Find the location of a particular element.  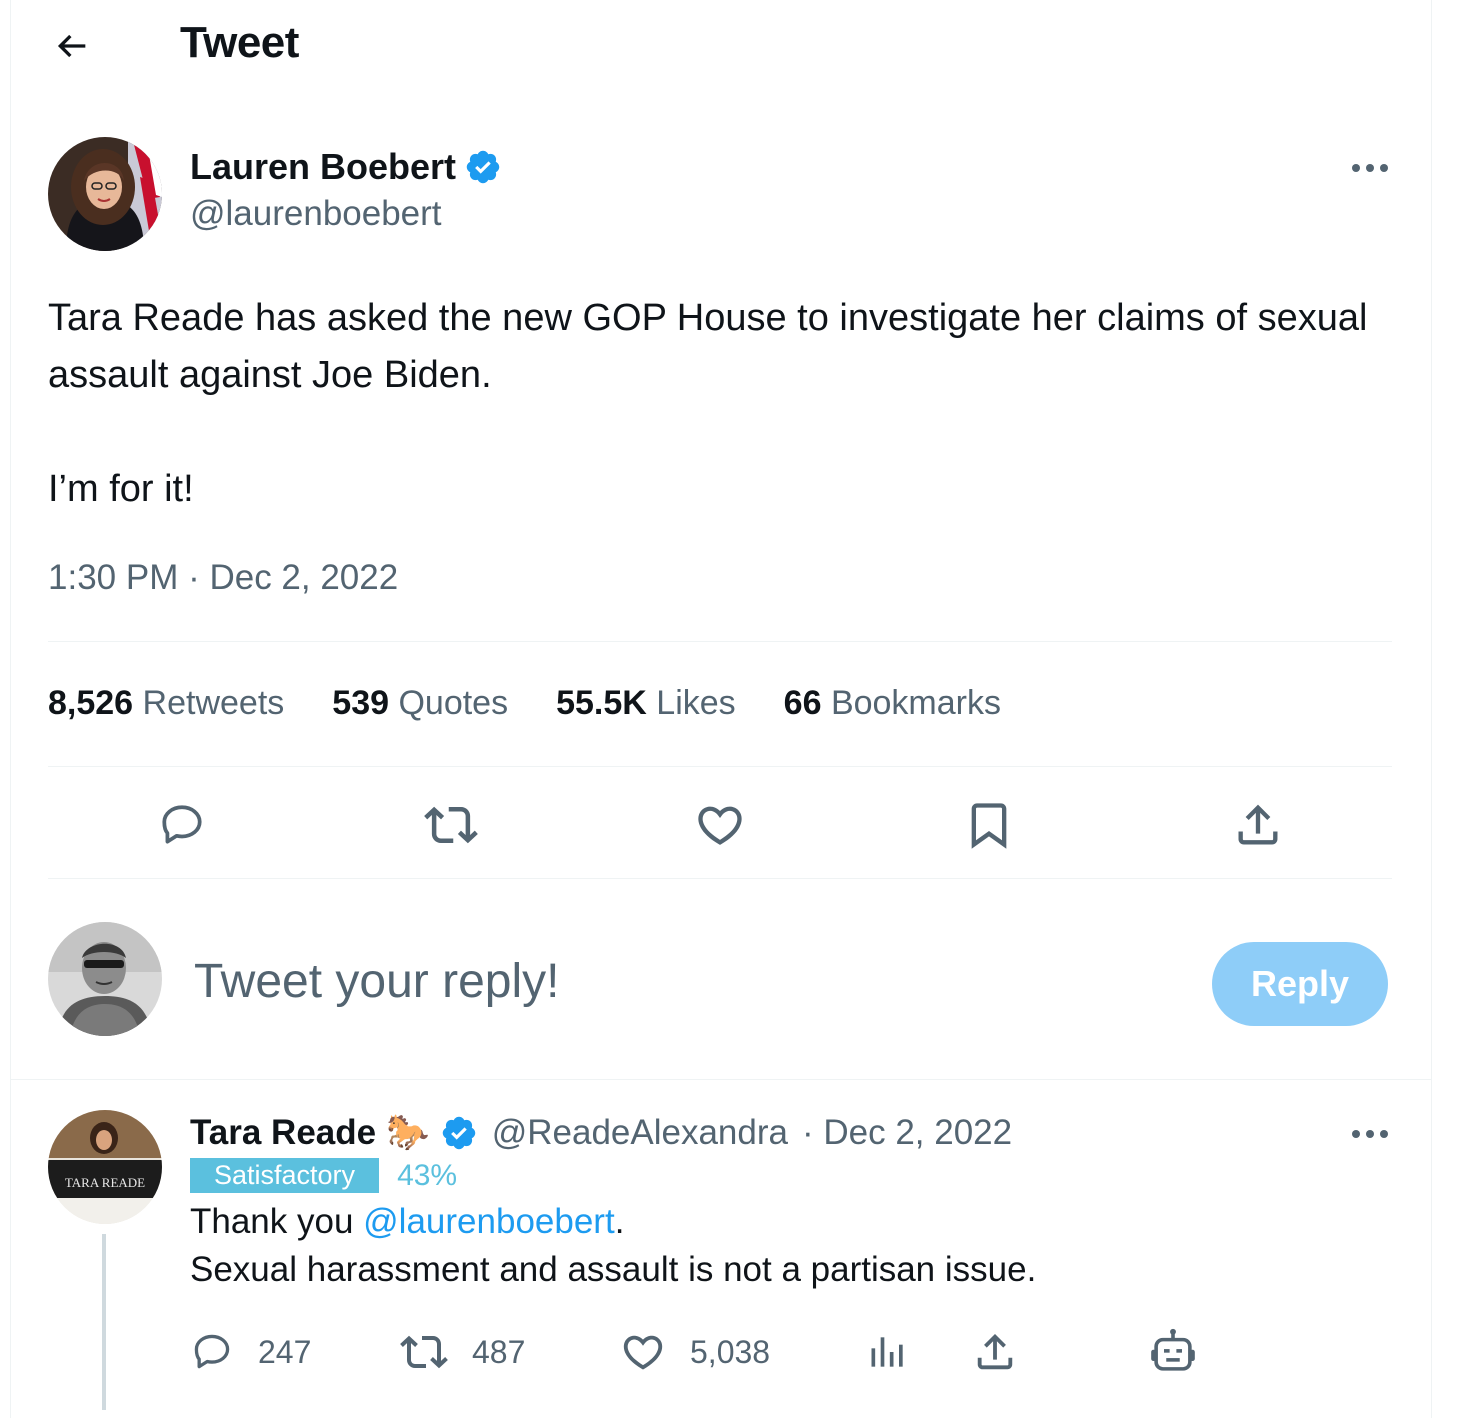

arrow-left-icon is located at coordinates (71, 46).